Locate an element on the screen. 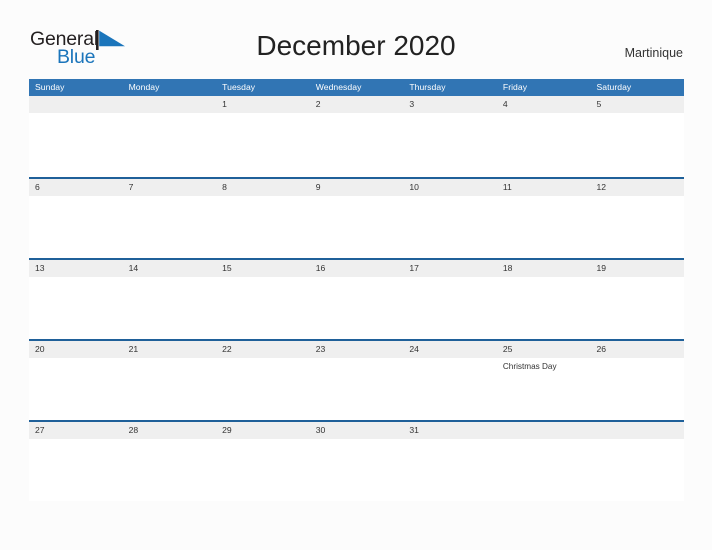 This screenshot has height=550, width=712. day-cell-28: 28 is located at coordinates (170, 430).